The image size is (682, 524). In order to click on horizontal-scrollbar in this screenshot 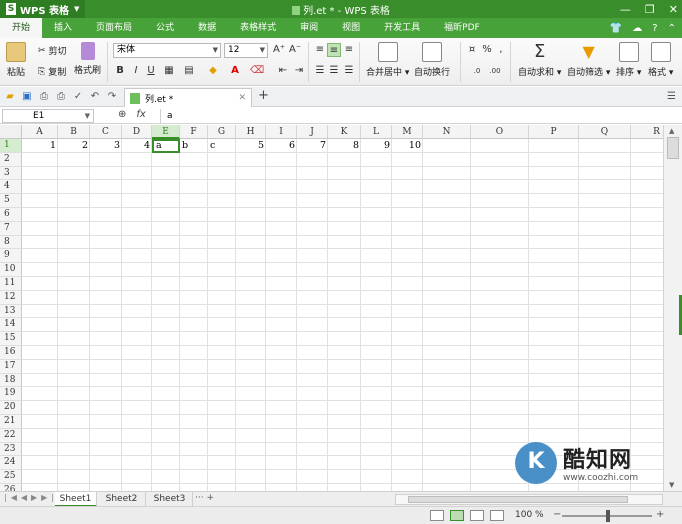, I will do `click(529, 499)`.